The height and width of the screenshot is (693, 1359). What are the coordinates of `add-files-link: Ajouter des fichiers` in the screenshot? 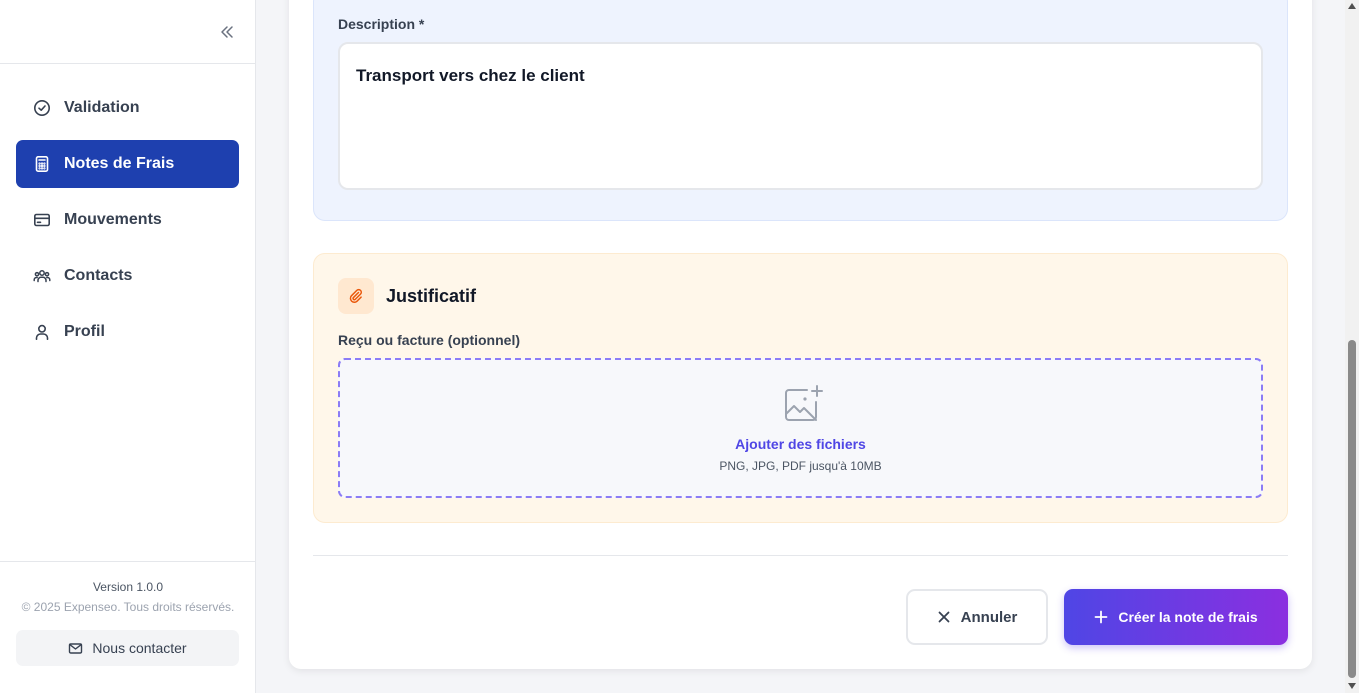 It's located at (800, 444).